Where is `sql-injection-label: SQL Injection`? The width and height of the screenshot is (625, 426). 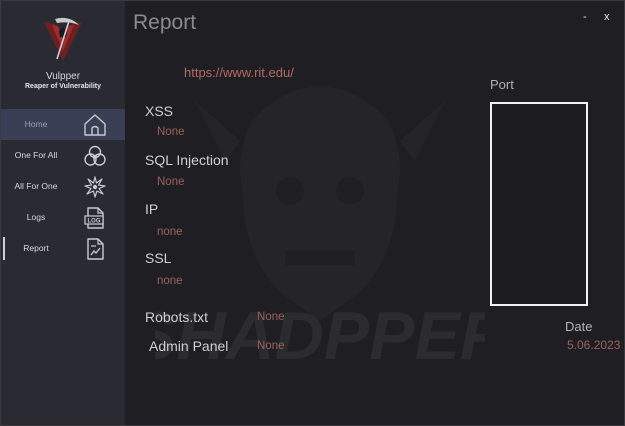
sql-injection-label: SQL Injection is located at coordinates (187, 160).